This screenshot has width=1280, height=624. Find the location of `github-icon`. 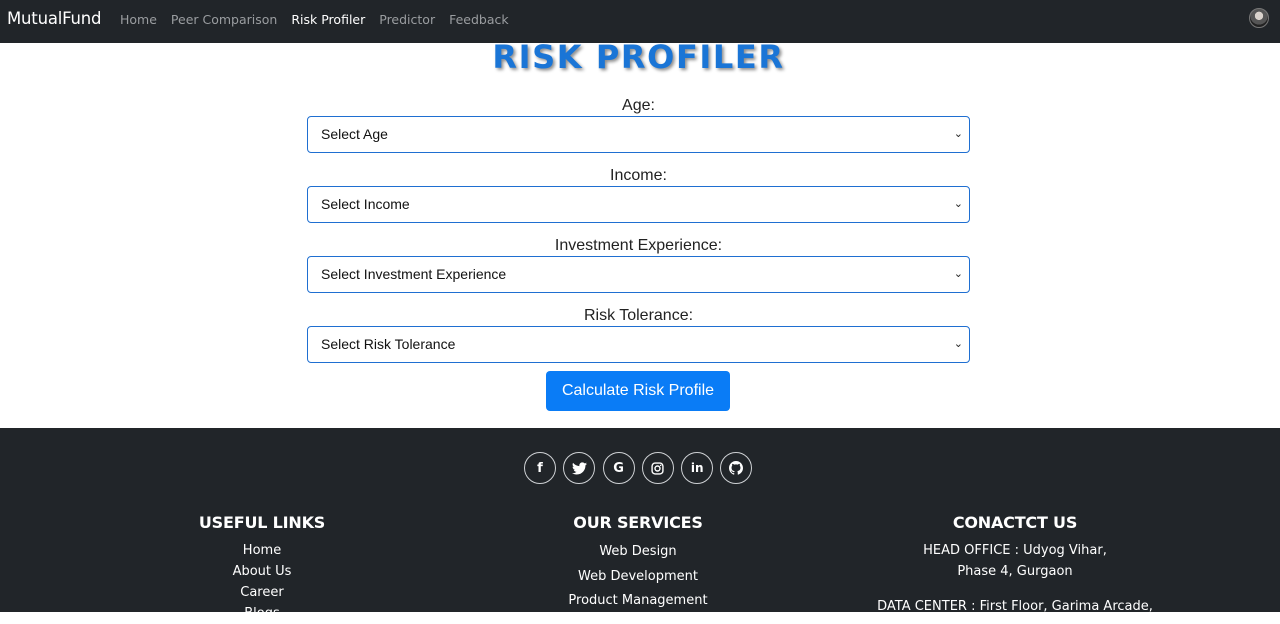

github-icon is located at coordinates (736, 468).